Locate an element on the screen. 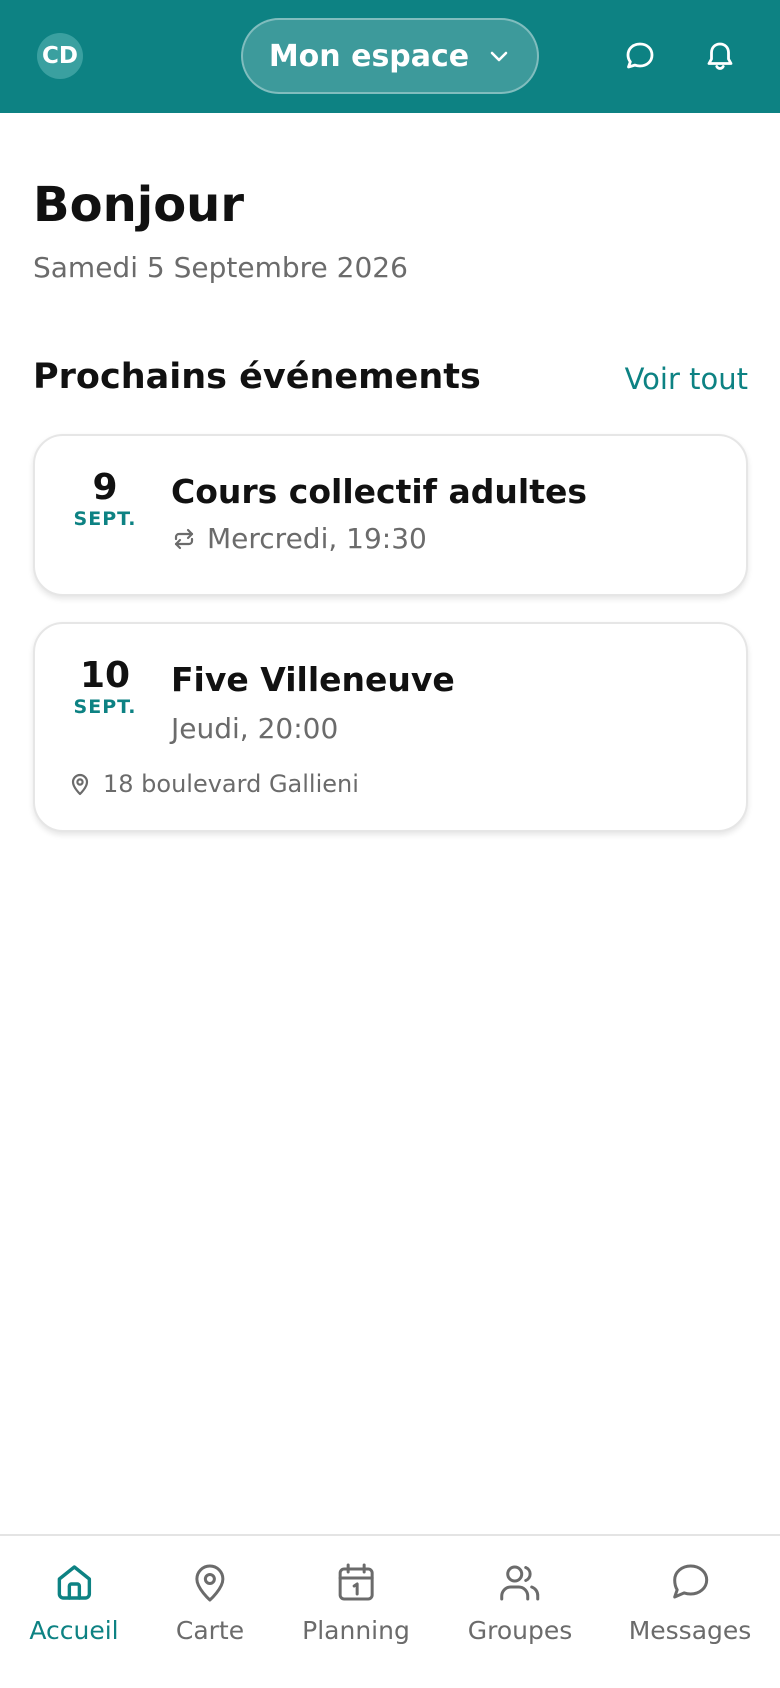 The width and height of the screenshot is (780, 1688). nav-item-accueil: Accueil is located at coordinates (74, 1602).